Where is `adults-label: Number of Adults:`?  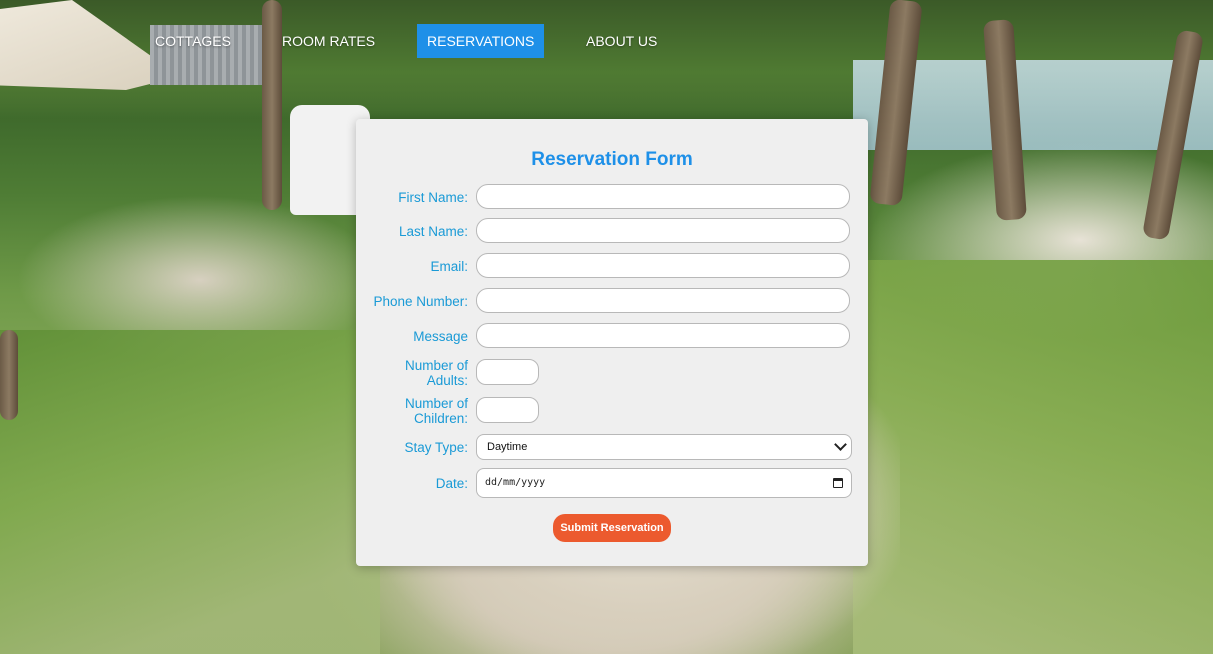
adults-label: Number of Adults: is located at coordinates (436, 373).